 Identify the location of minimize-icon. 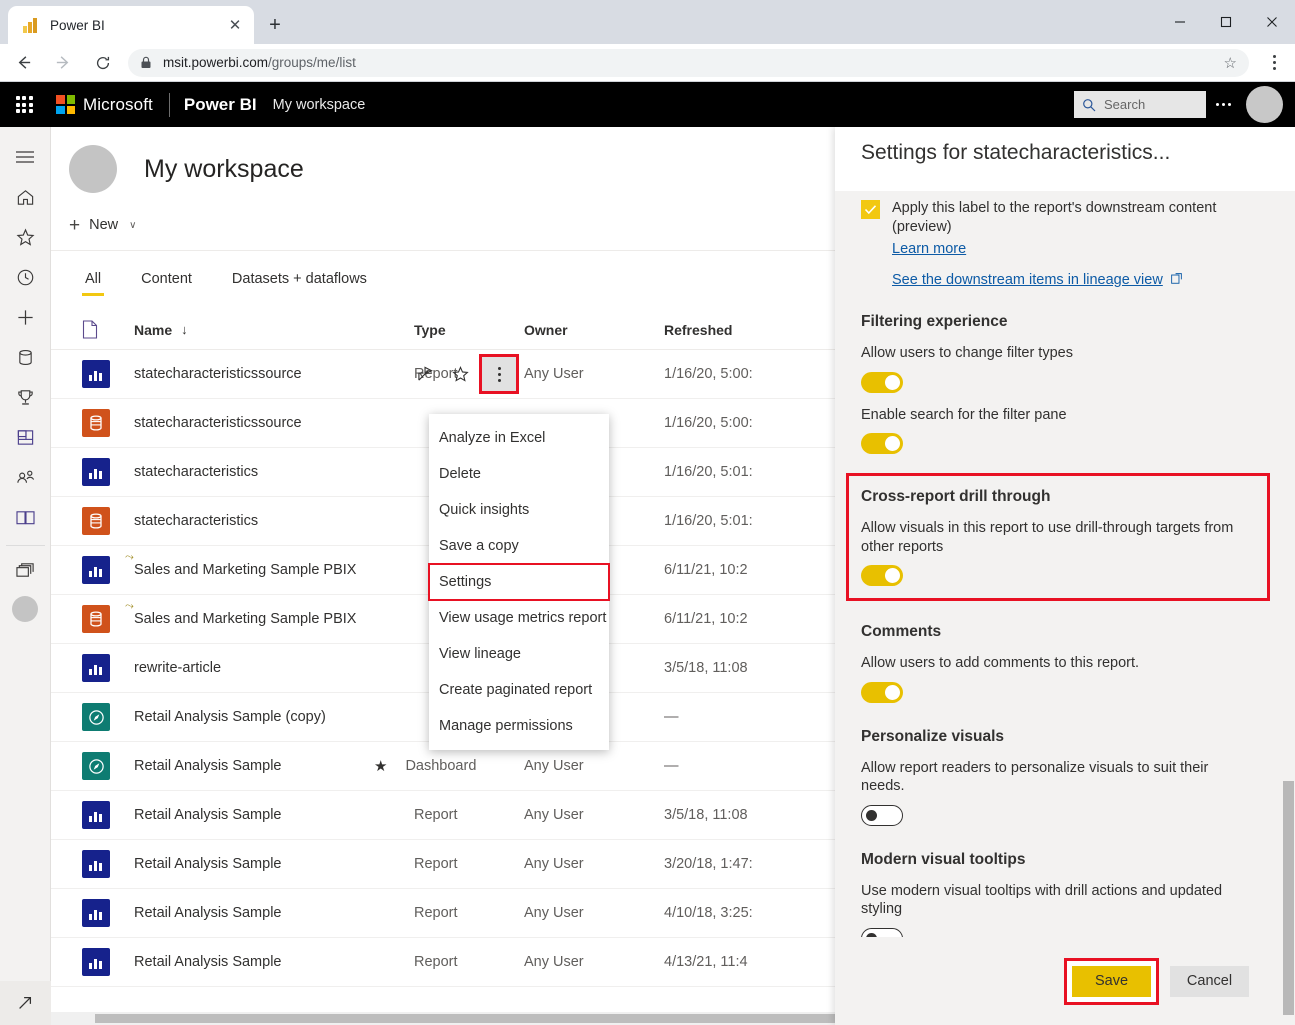
(1180, 22).